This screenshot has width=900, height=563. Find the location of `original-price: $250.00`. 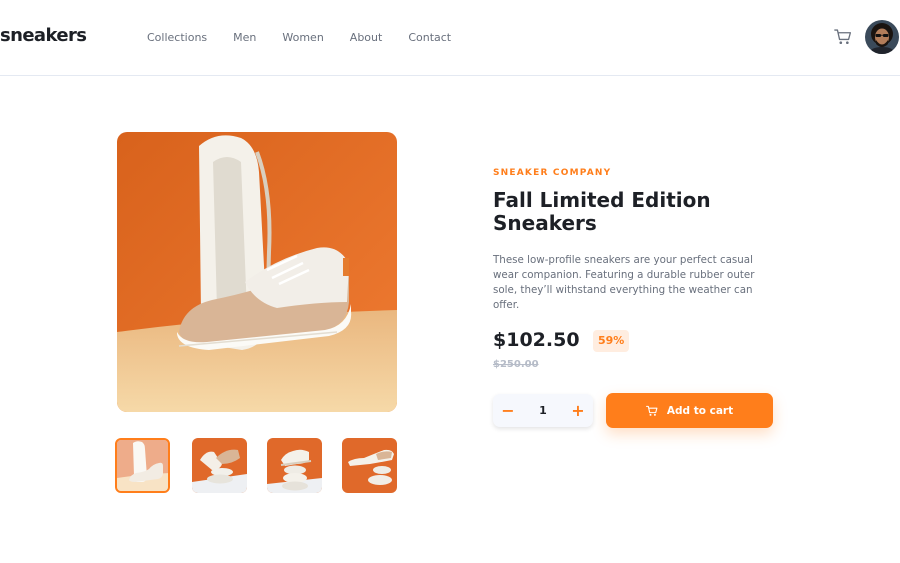

original-price: $250.00 is located at coordinates (516, 364).